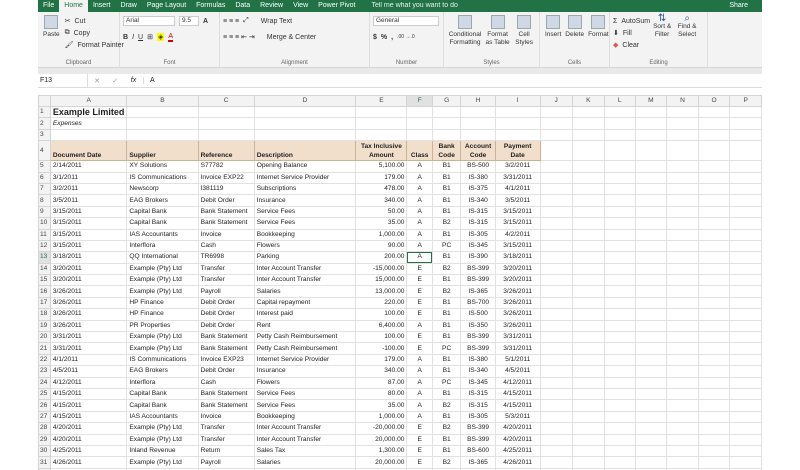 The height and width of the screenshot is (470, 800). What do you see at coordinates (226, 371) in the screenshot?
I see `cell: Debit Order` at bounding box center [226, 371].